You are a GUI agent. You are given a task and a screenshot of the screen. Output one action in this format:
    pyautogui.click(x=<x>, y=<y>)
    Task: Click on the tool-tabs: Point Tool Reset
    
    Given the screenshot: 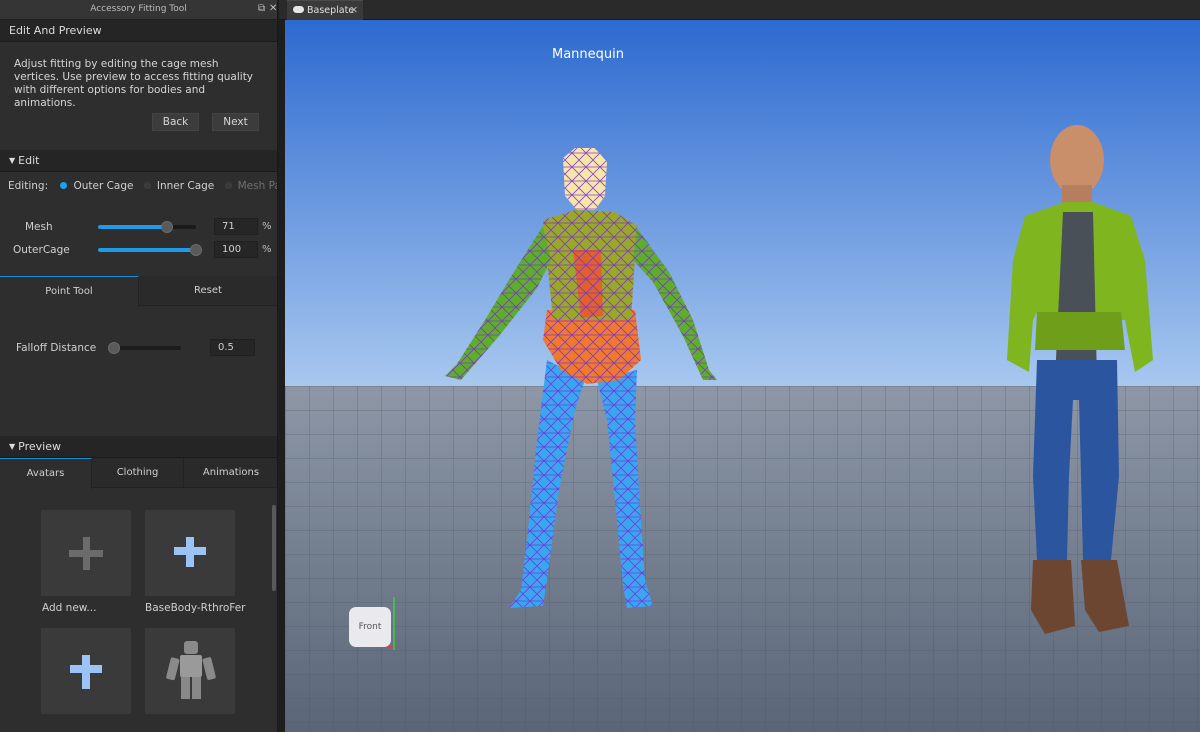 What is the action you would take?
    pyautogui.click(x=138, y=291)
    